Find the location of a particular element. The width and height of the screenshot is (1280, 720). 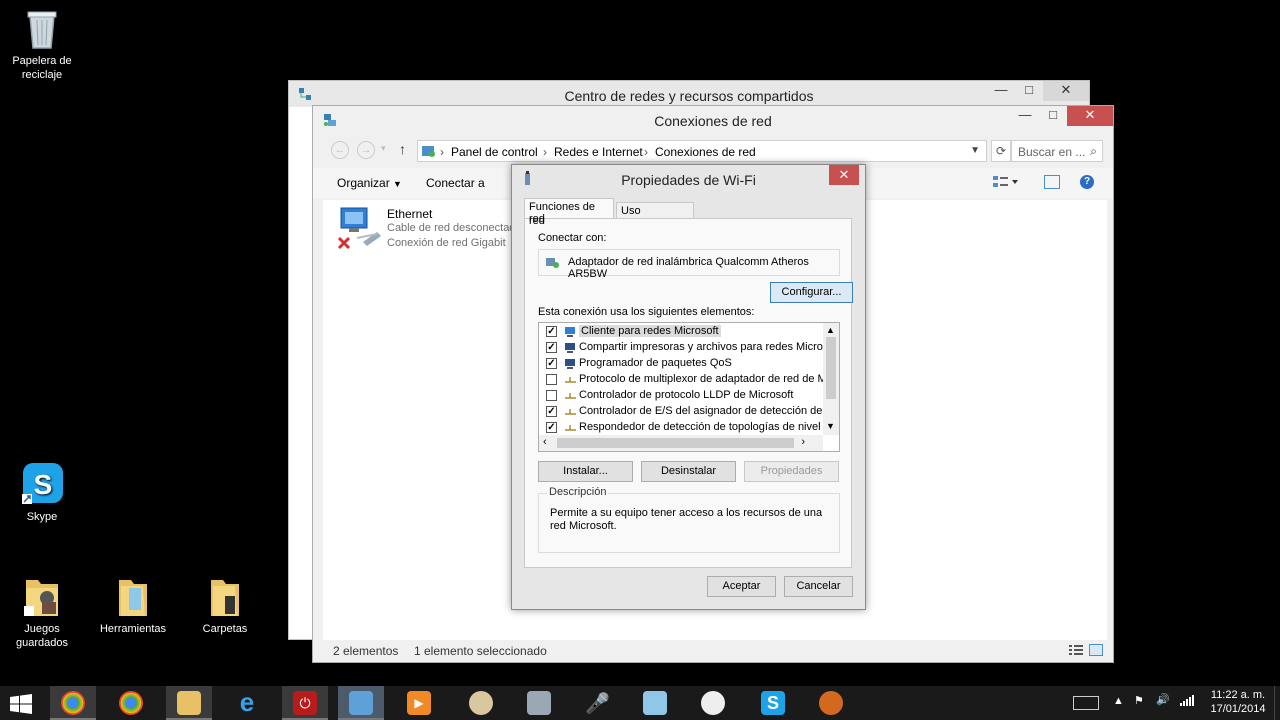

scroll-down-icon: ▼ is located at coordinates (830, 426).